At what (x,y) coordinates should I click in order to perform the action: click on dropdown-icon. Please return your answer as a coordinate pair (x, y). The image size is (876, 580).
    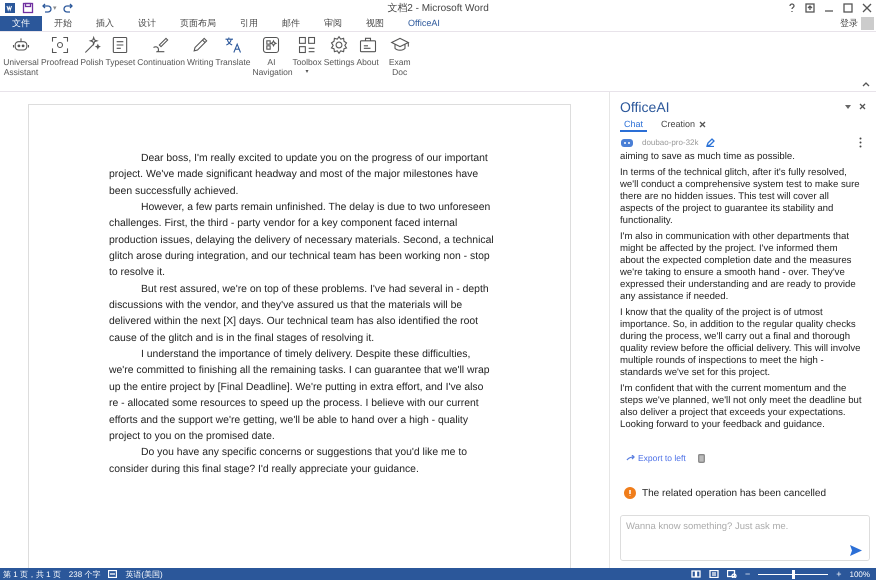
    Looking at the image, I should click on (848, 106).